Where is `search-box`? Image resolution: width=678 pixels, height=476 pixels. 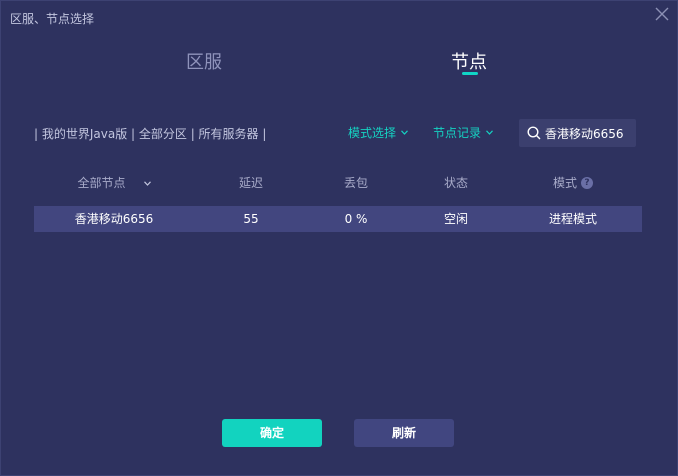
search-box is located at coordinates (577, 133).